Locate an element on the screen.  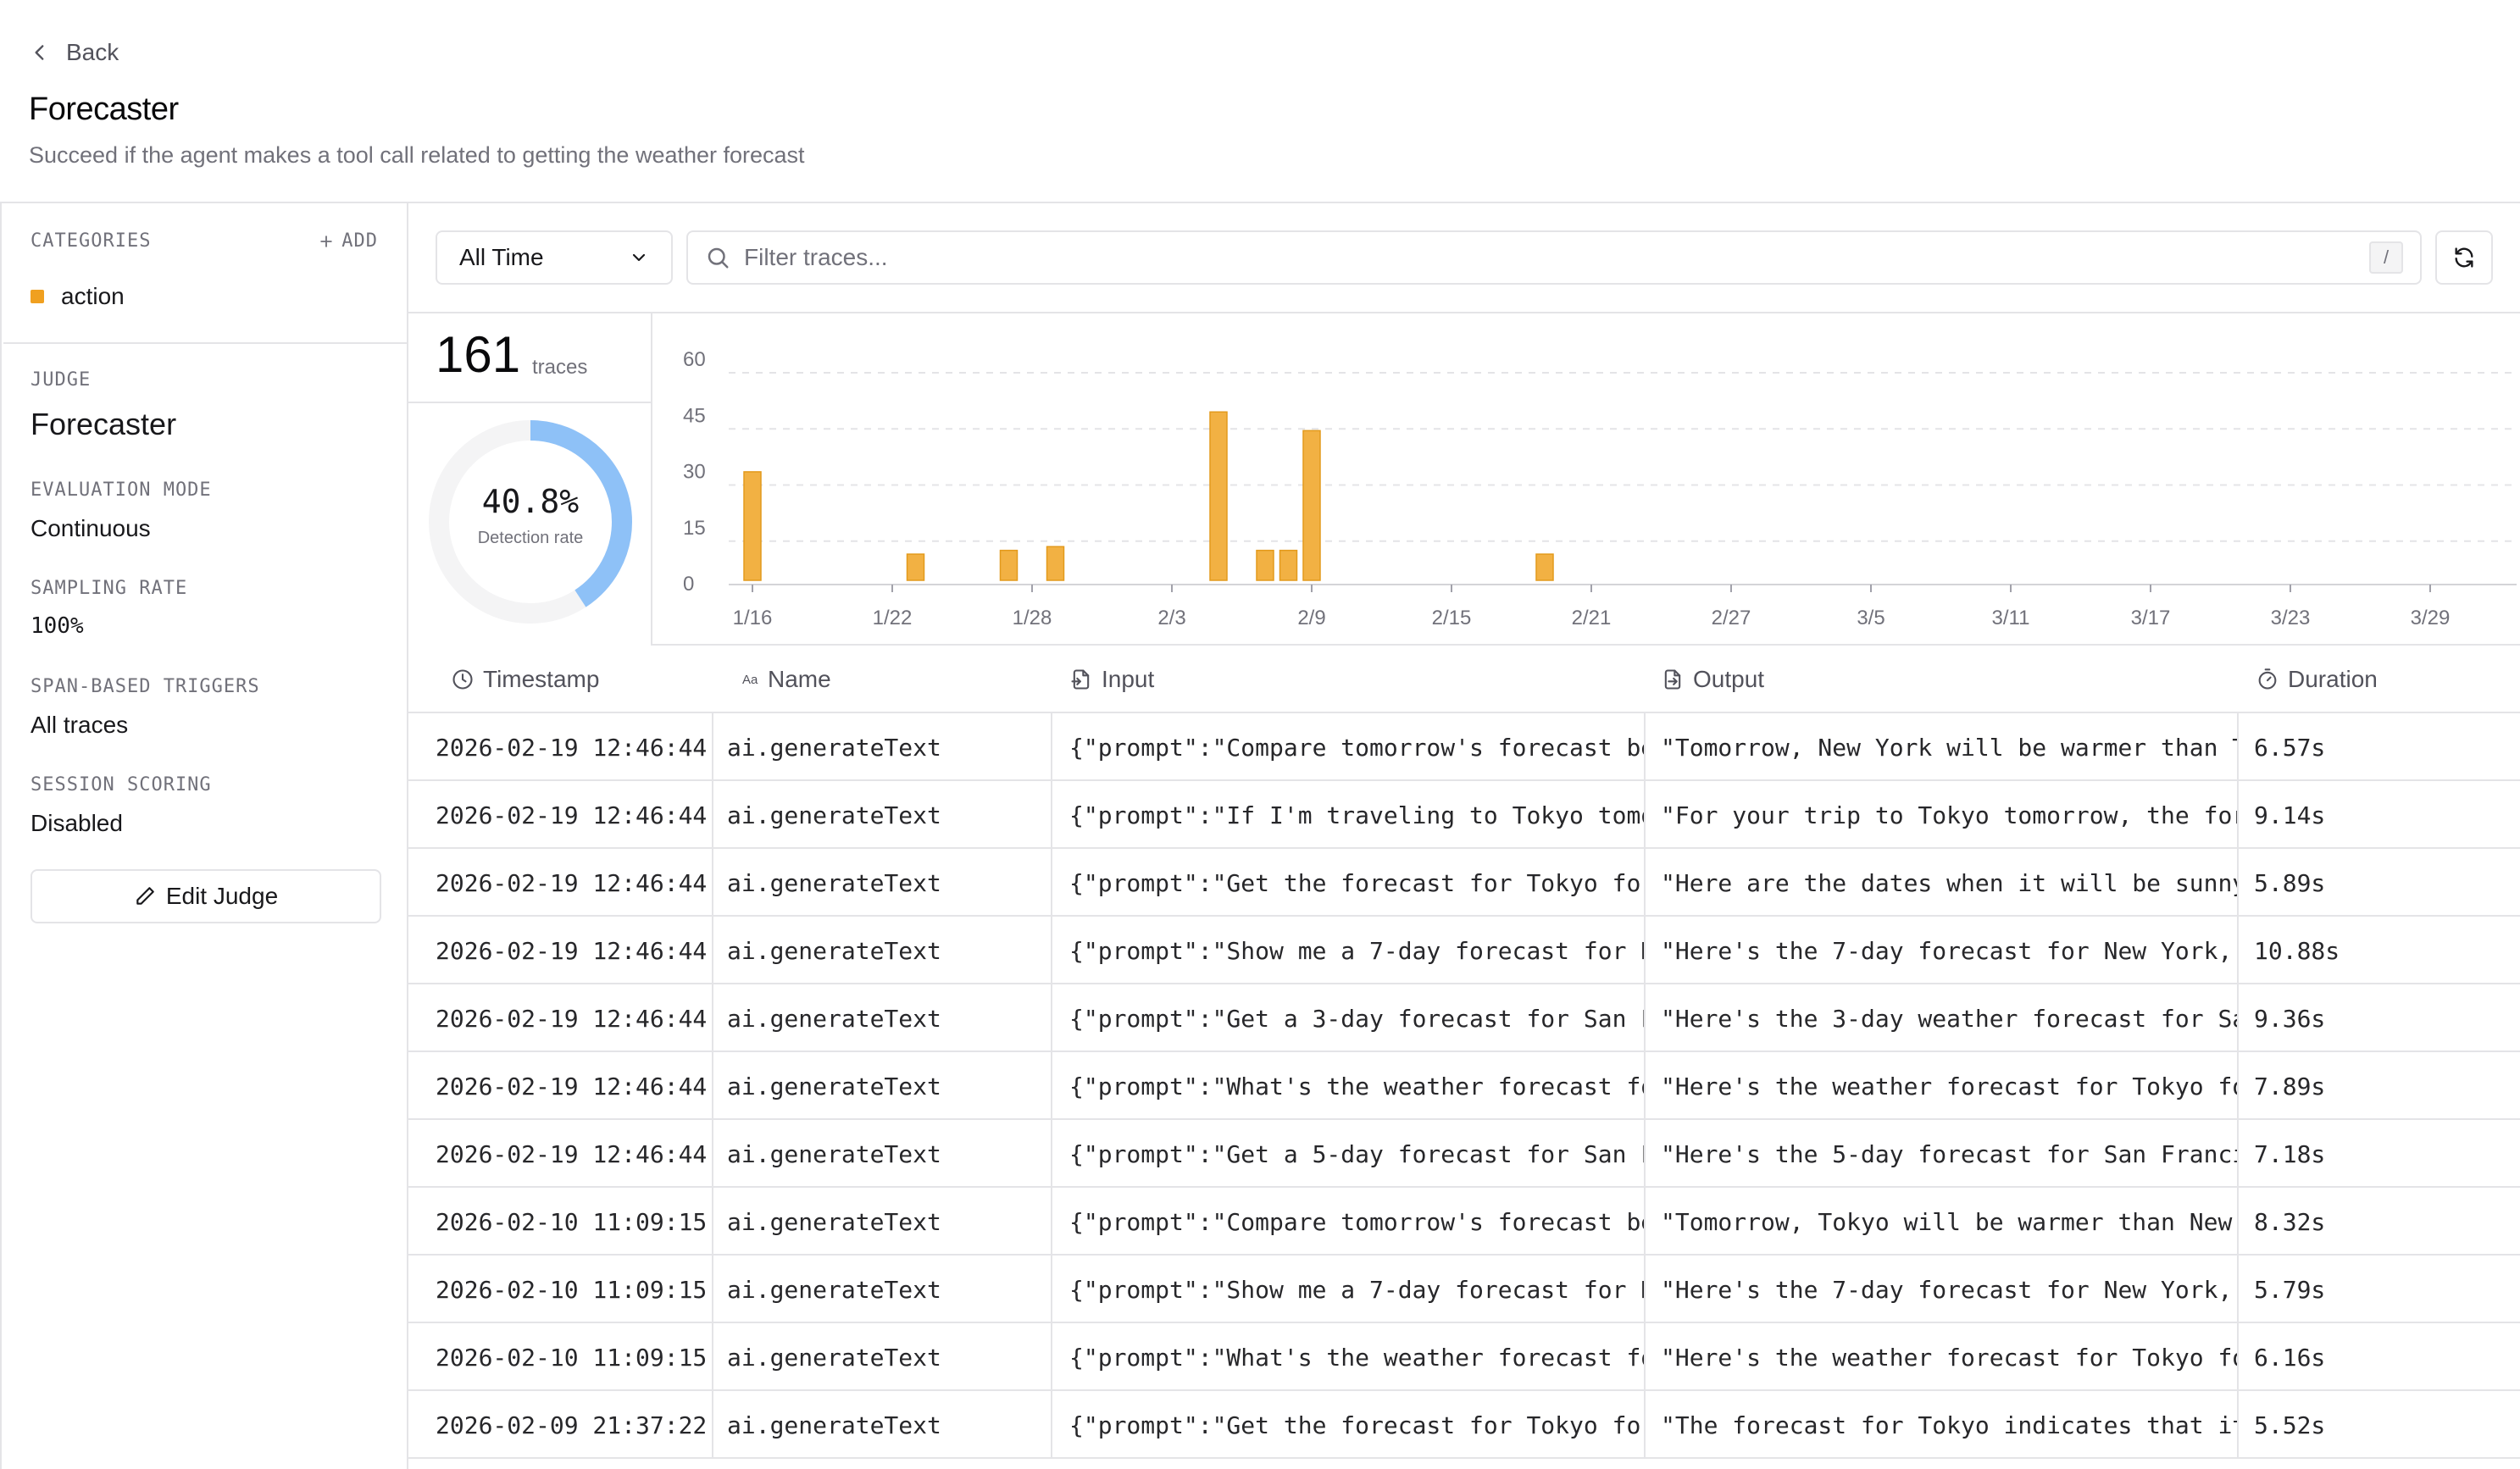
clock-icon is located at coordinates (463, 679).